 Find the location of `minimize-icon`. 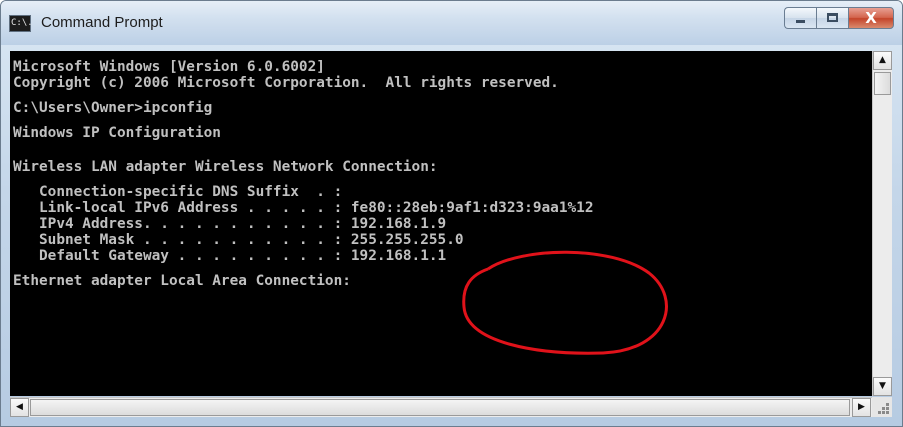

minimize-icon is located at coordinates (800, 21).